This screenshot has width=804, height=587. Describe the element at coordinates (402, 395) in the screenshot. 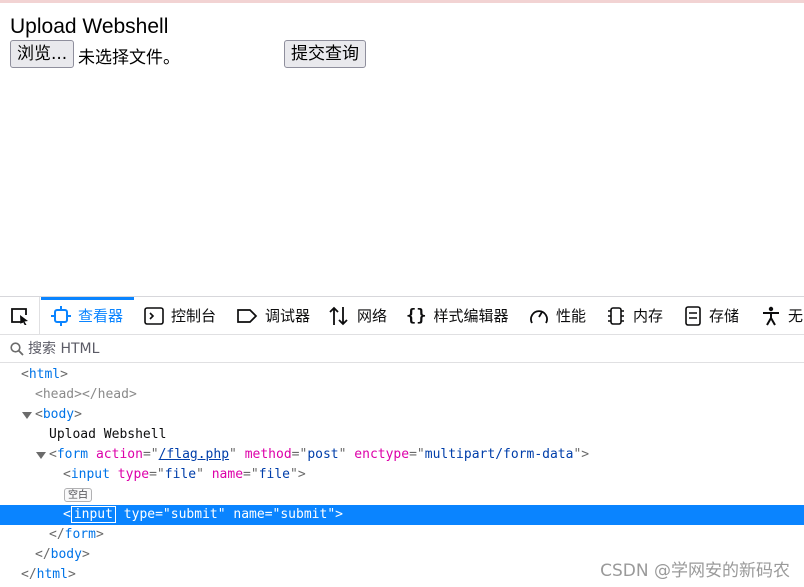

I see `tree-node-head: <head></head>` at that location.